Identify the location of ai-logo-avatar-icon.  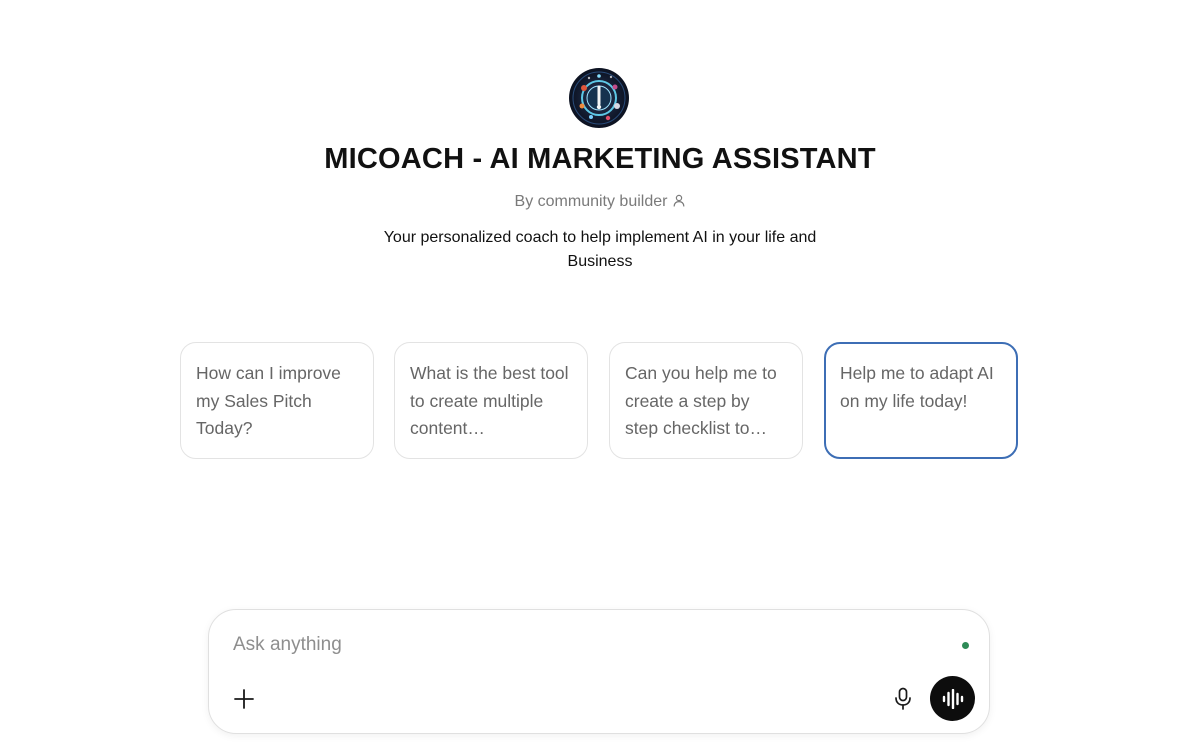
(599, 98).